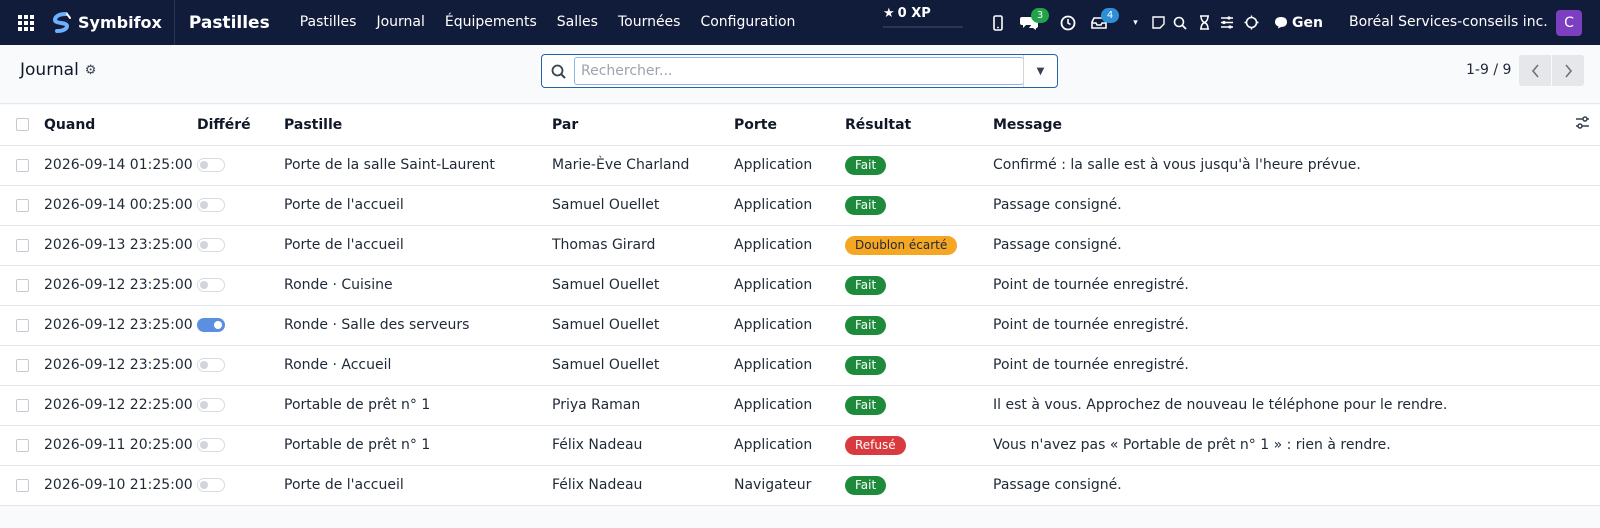 The width and height of the screenshot is (1600, 528). Describe the element at coordinates (338, 285) in the screenshot. I see `cell-pastille: Ronde · Cuisine` at that location.